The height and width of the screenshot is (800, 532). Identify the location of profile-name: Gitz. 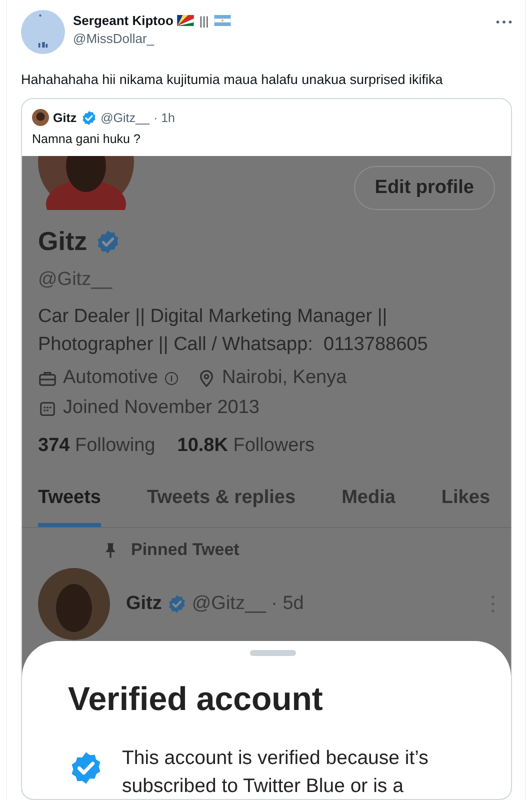
(63, 241).